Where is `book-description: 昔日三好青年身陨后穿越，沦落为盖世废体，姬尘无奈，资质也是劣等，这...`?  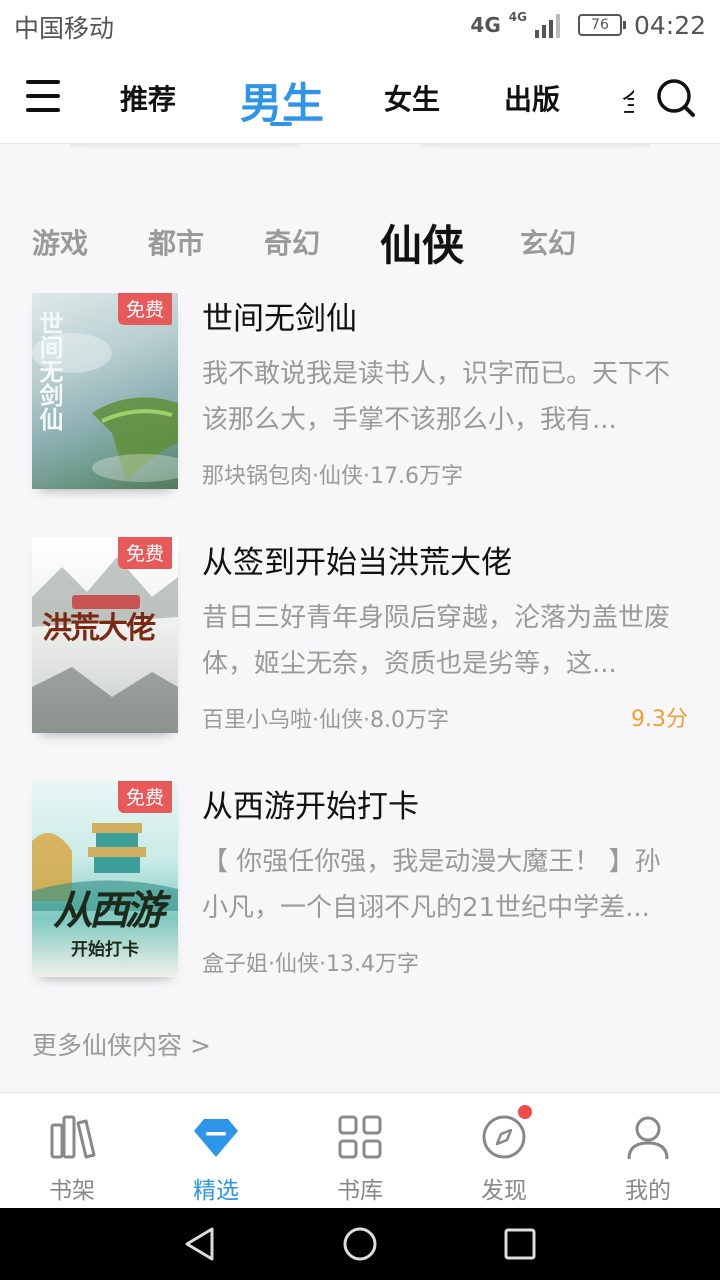 book-description: 昔日三好青年身陨后穿越，沦落为盖世废体，姬尘无奈，资质也是劣等，这... is located at coordinates (436, 641).